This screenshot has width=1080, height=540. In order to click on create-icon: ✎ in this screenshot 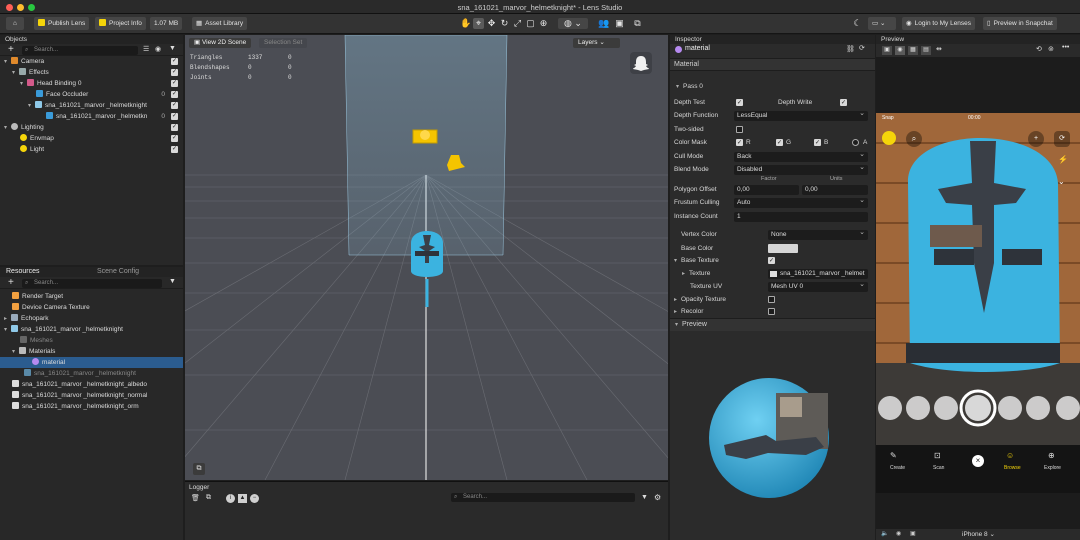, I will do `click(893, 455)`.